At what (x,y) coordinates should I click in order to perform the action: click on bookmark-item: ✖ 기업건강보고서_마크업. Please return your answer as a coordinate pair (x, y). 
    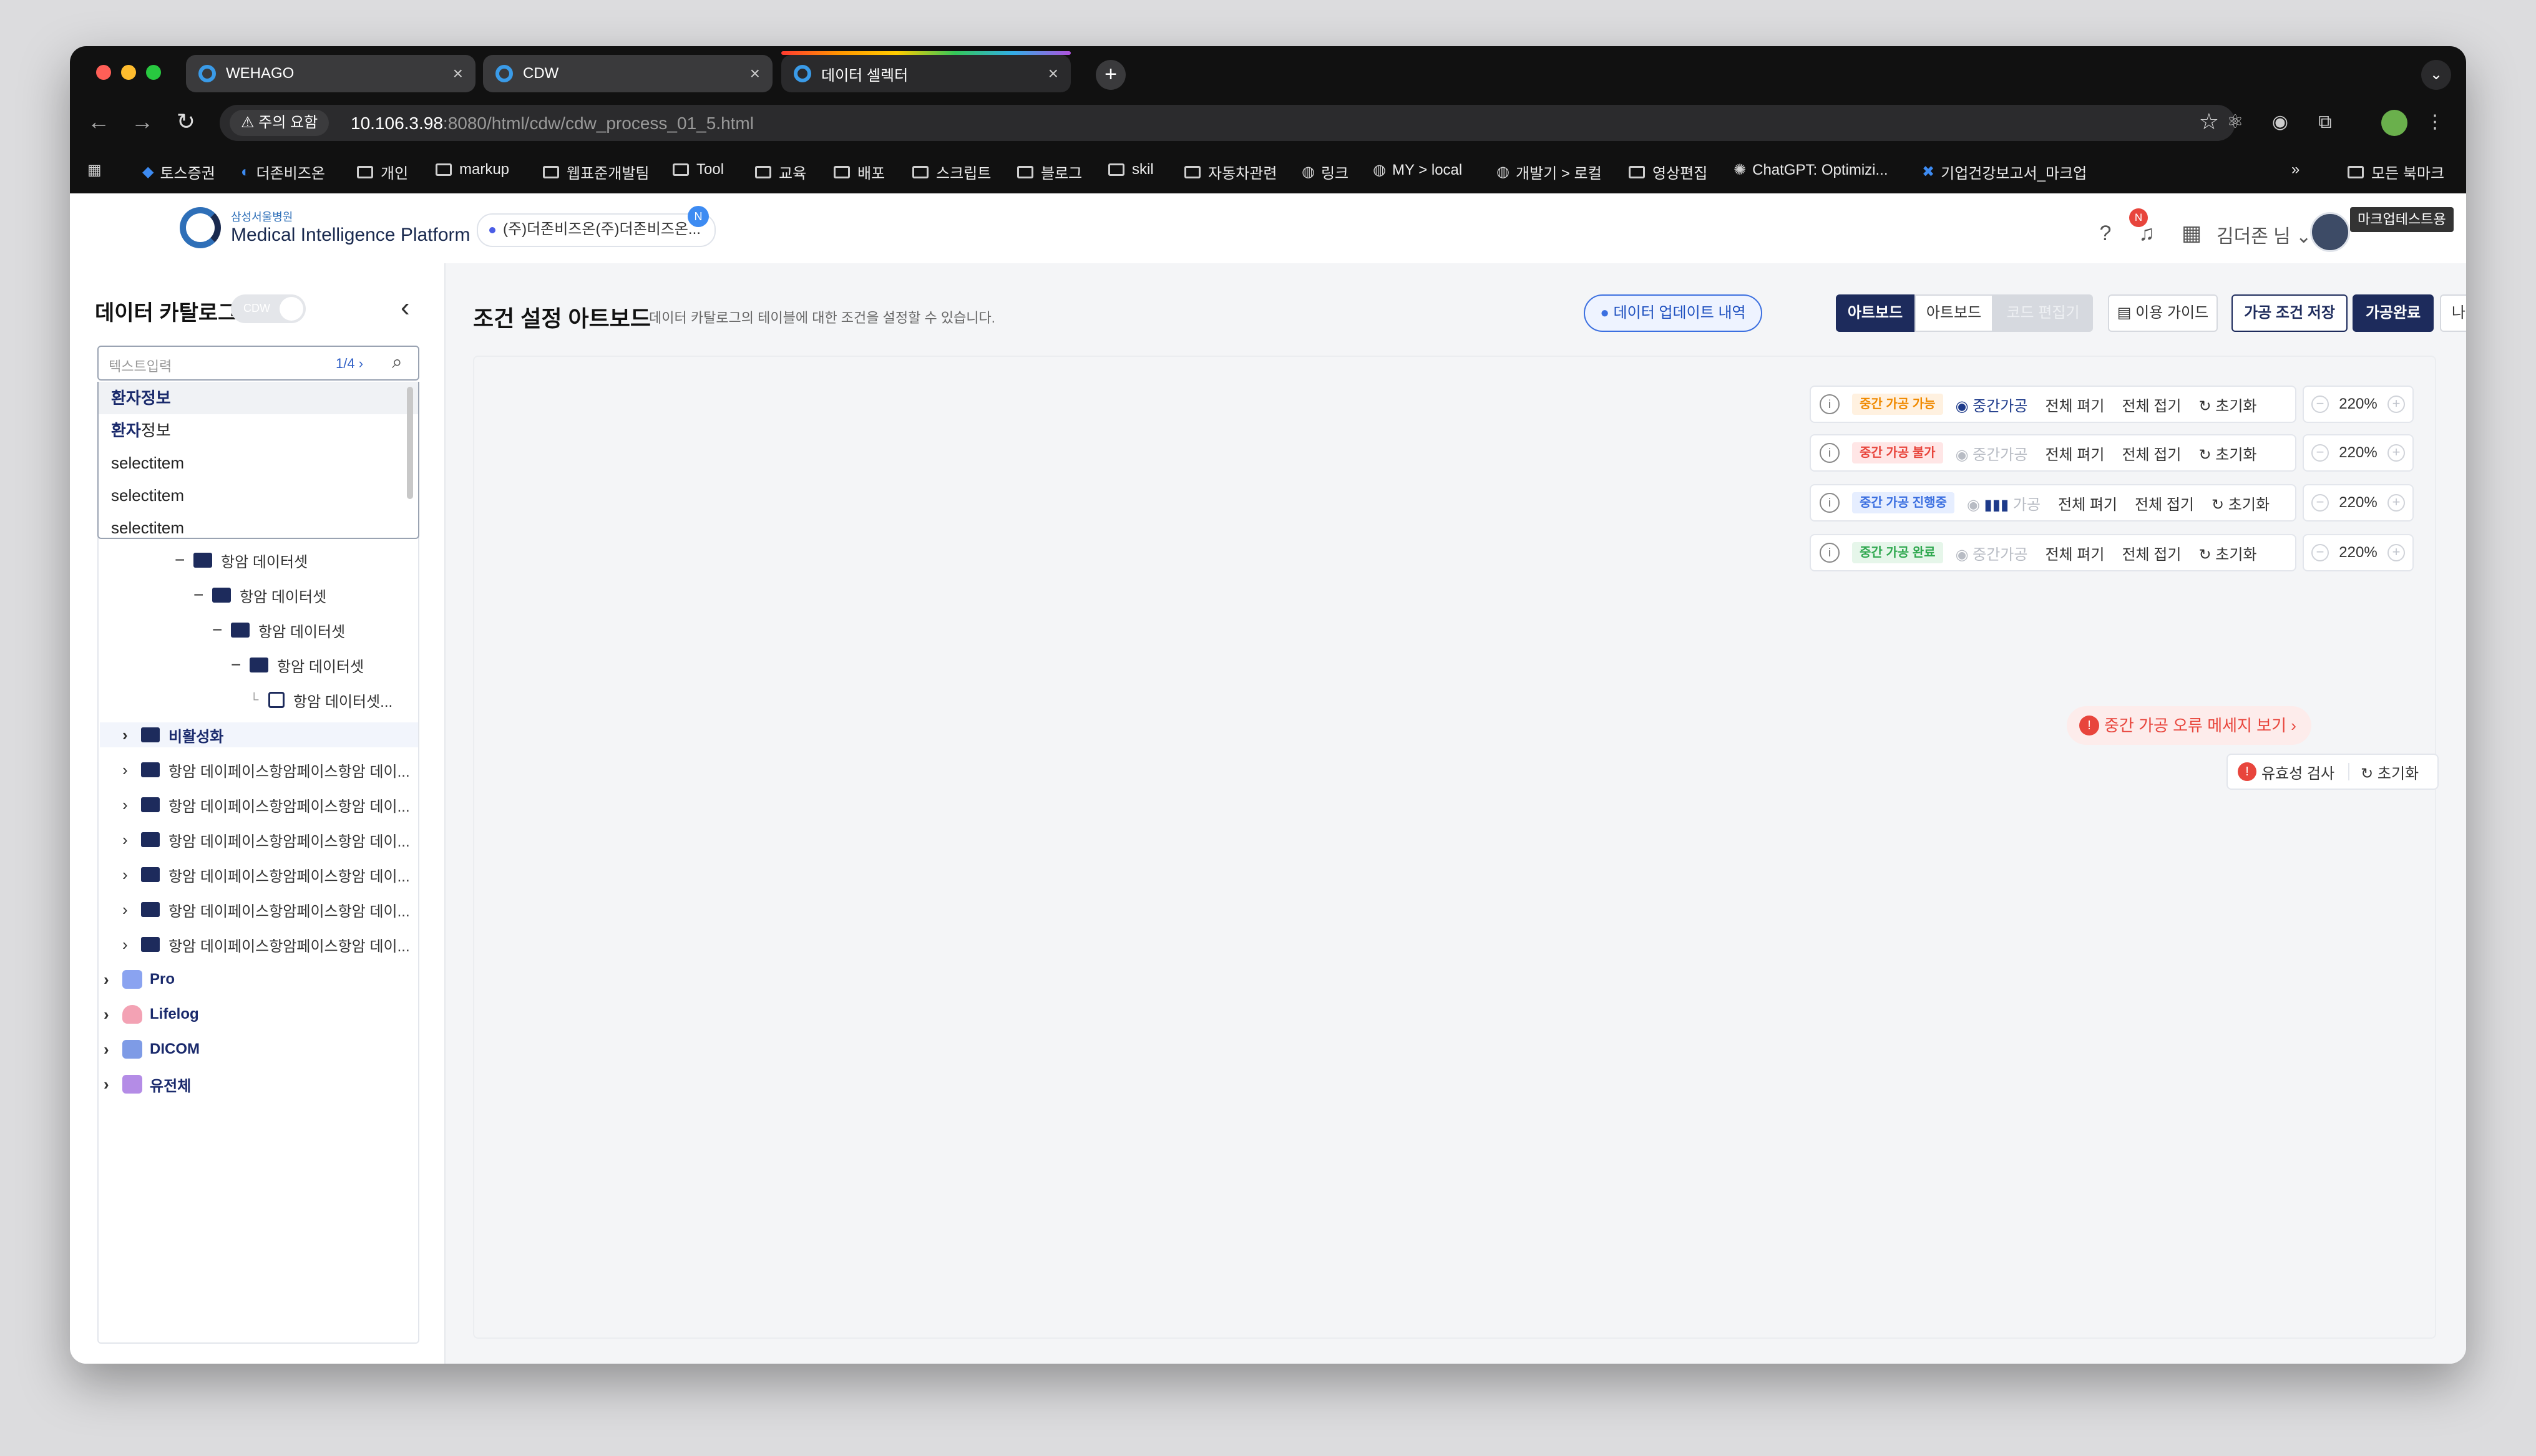
    Looking at the image, I should click on (2005, 172).